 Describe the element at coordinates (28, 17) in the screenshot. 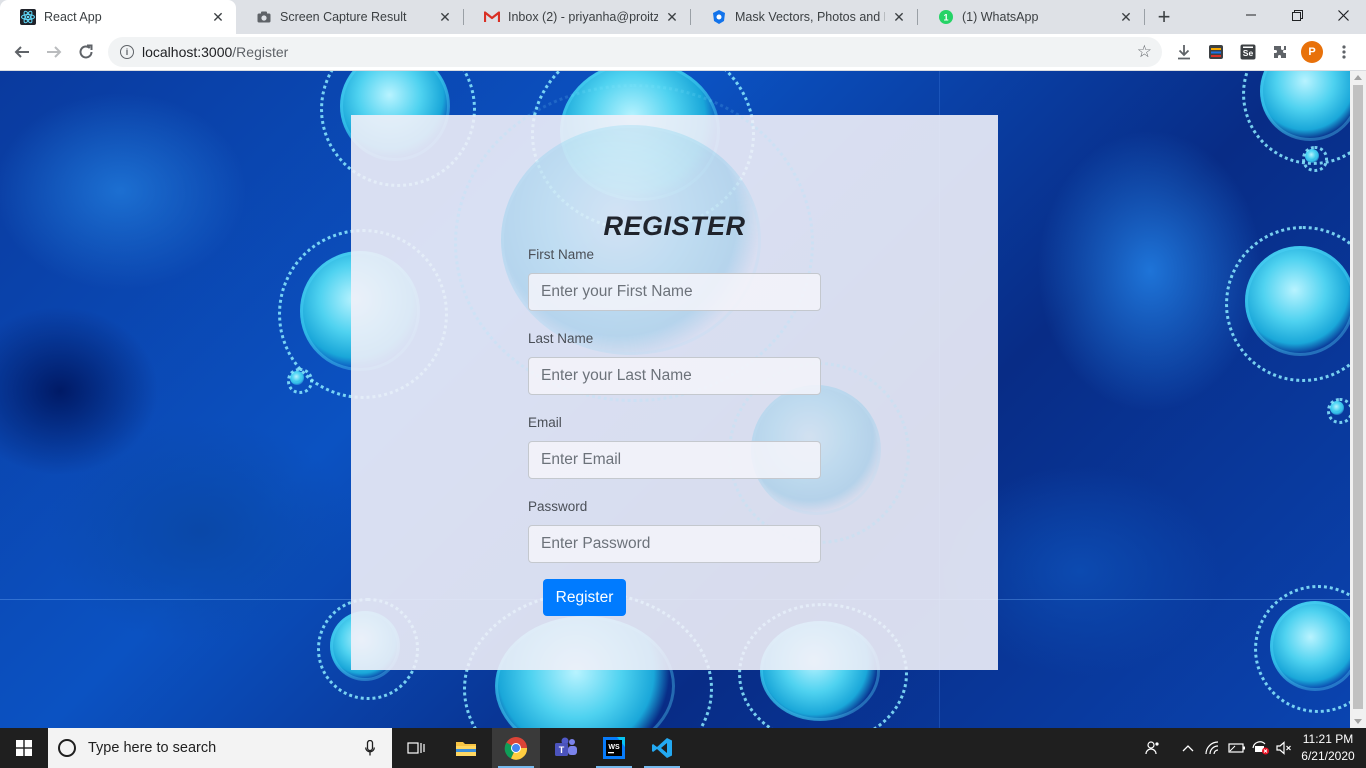

I see `react-icon` at that location.